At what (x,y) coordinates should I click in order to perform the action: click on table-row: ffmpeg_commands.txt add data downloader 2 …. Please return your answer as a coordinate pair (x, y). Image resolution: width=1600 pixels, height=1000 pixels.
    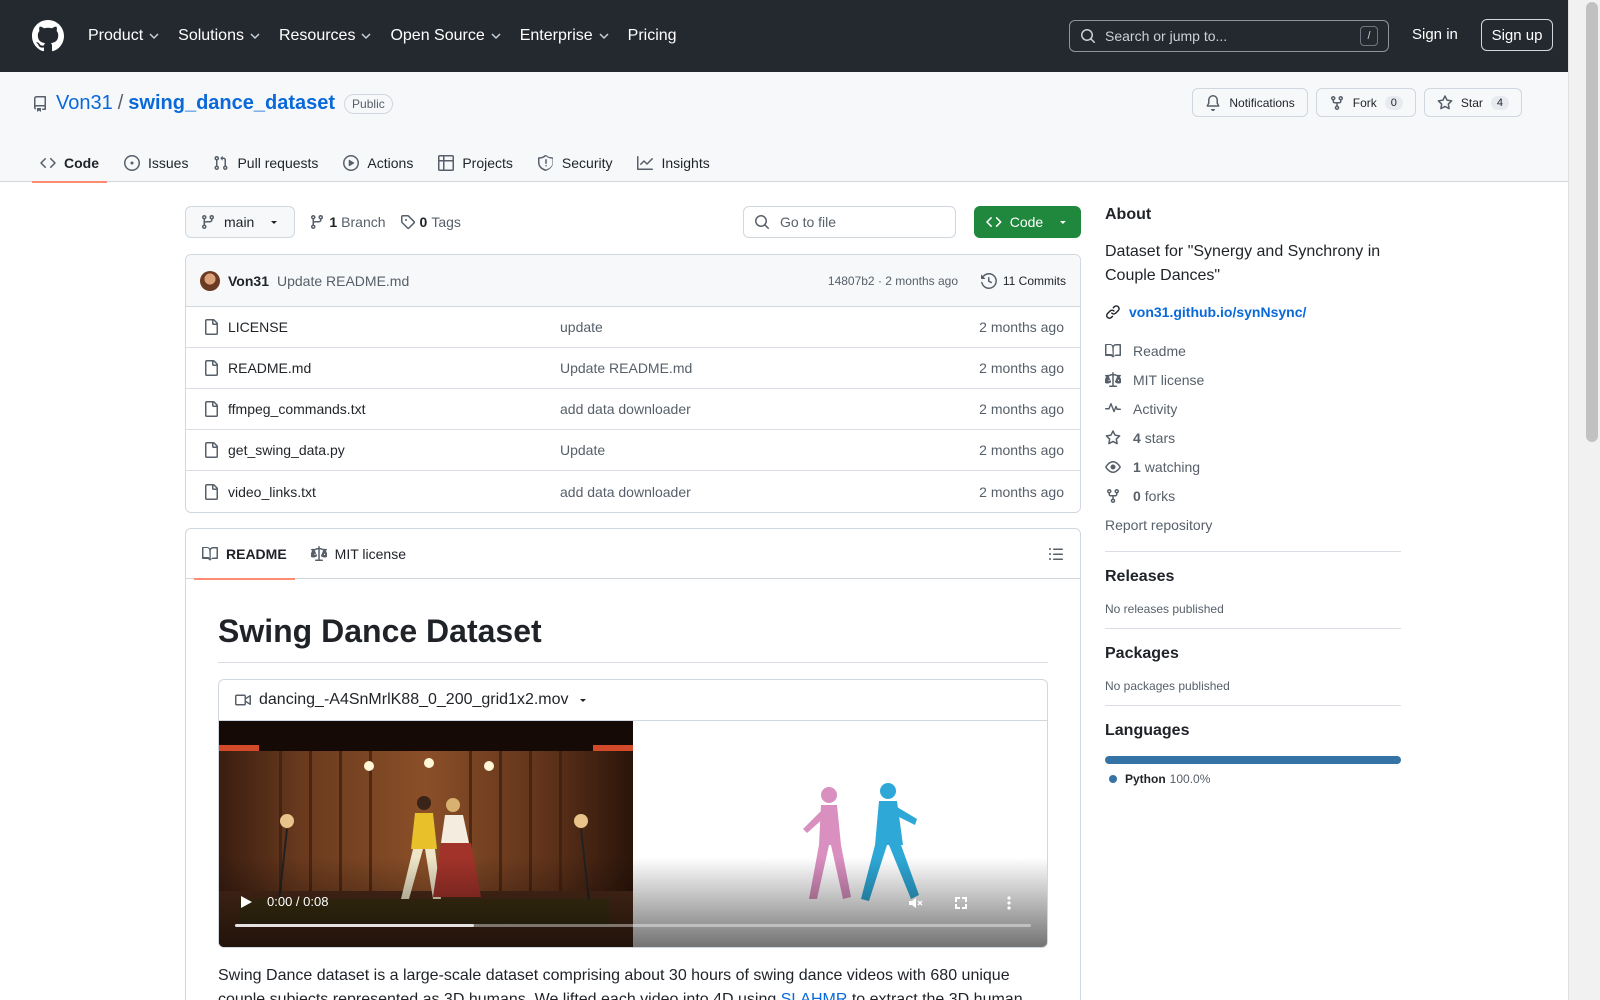
    Looking at the image, I should click on (633, 409).